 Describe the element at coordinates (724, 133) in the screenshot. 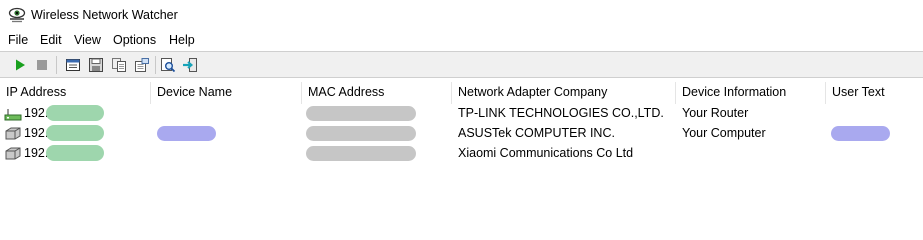

I see `device-information: Your Computer` at that location.